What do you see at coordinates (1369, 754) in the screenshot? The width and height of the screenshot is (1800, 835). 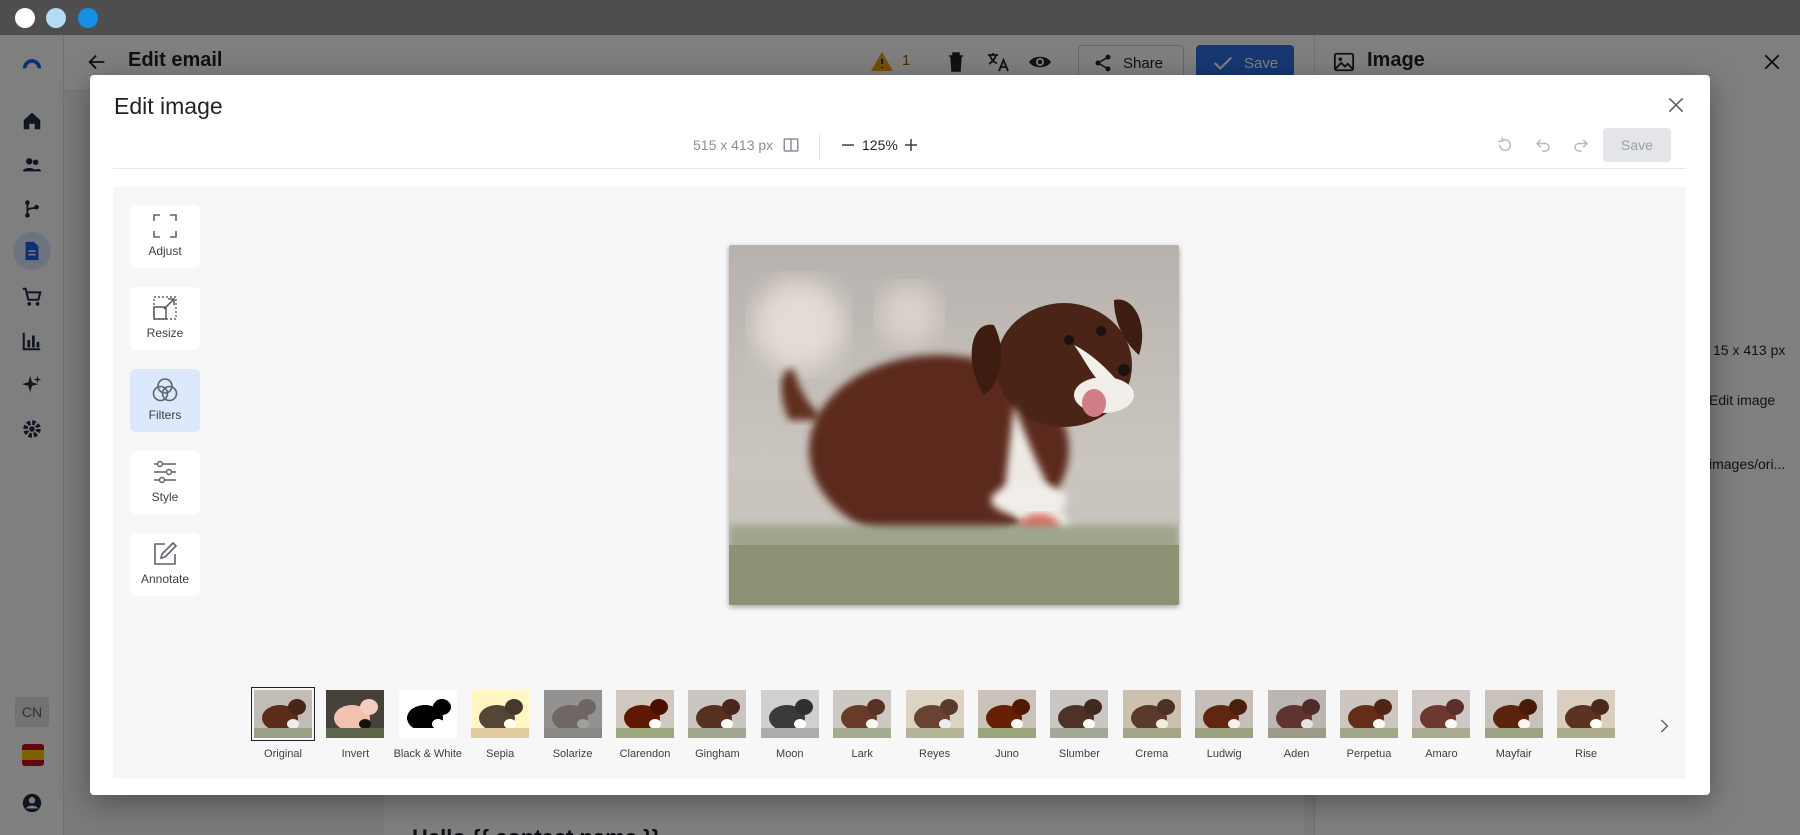 I see `filter-label: Perpetua` at bounding box center [1369, 754].